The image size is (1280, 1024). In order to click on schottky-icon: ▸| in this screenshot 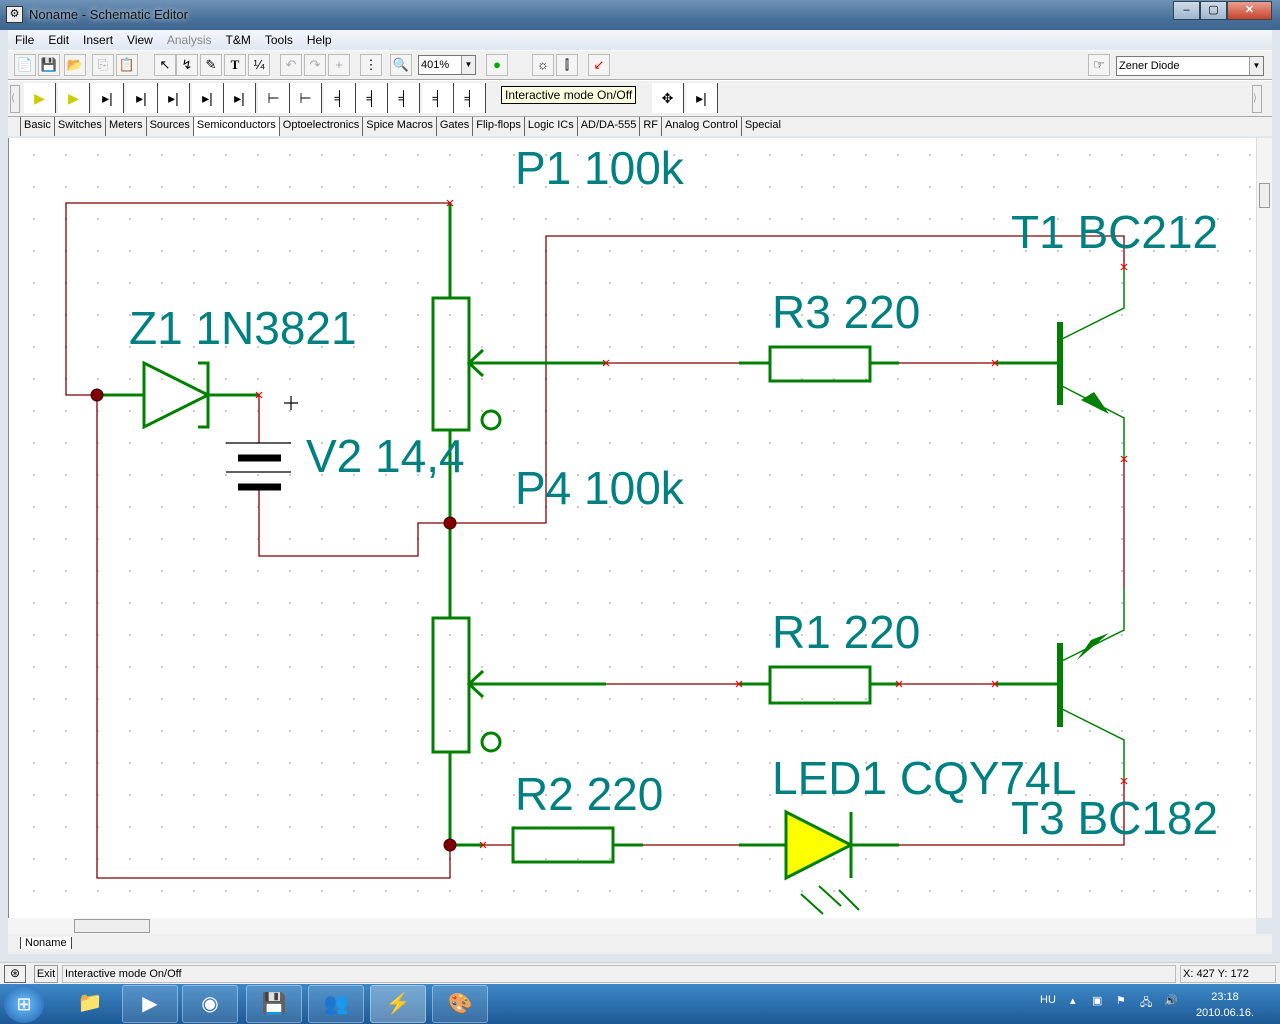, I will do `click(174, 98)`.